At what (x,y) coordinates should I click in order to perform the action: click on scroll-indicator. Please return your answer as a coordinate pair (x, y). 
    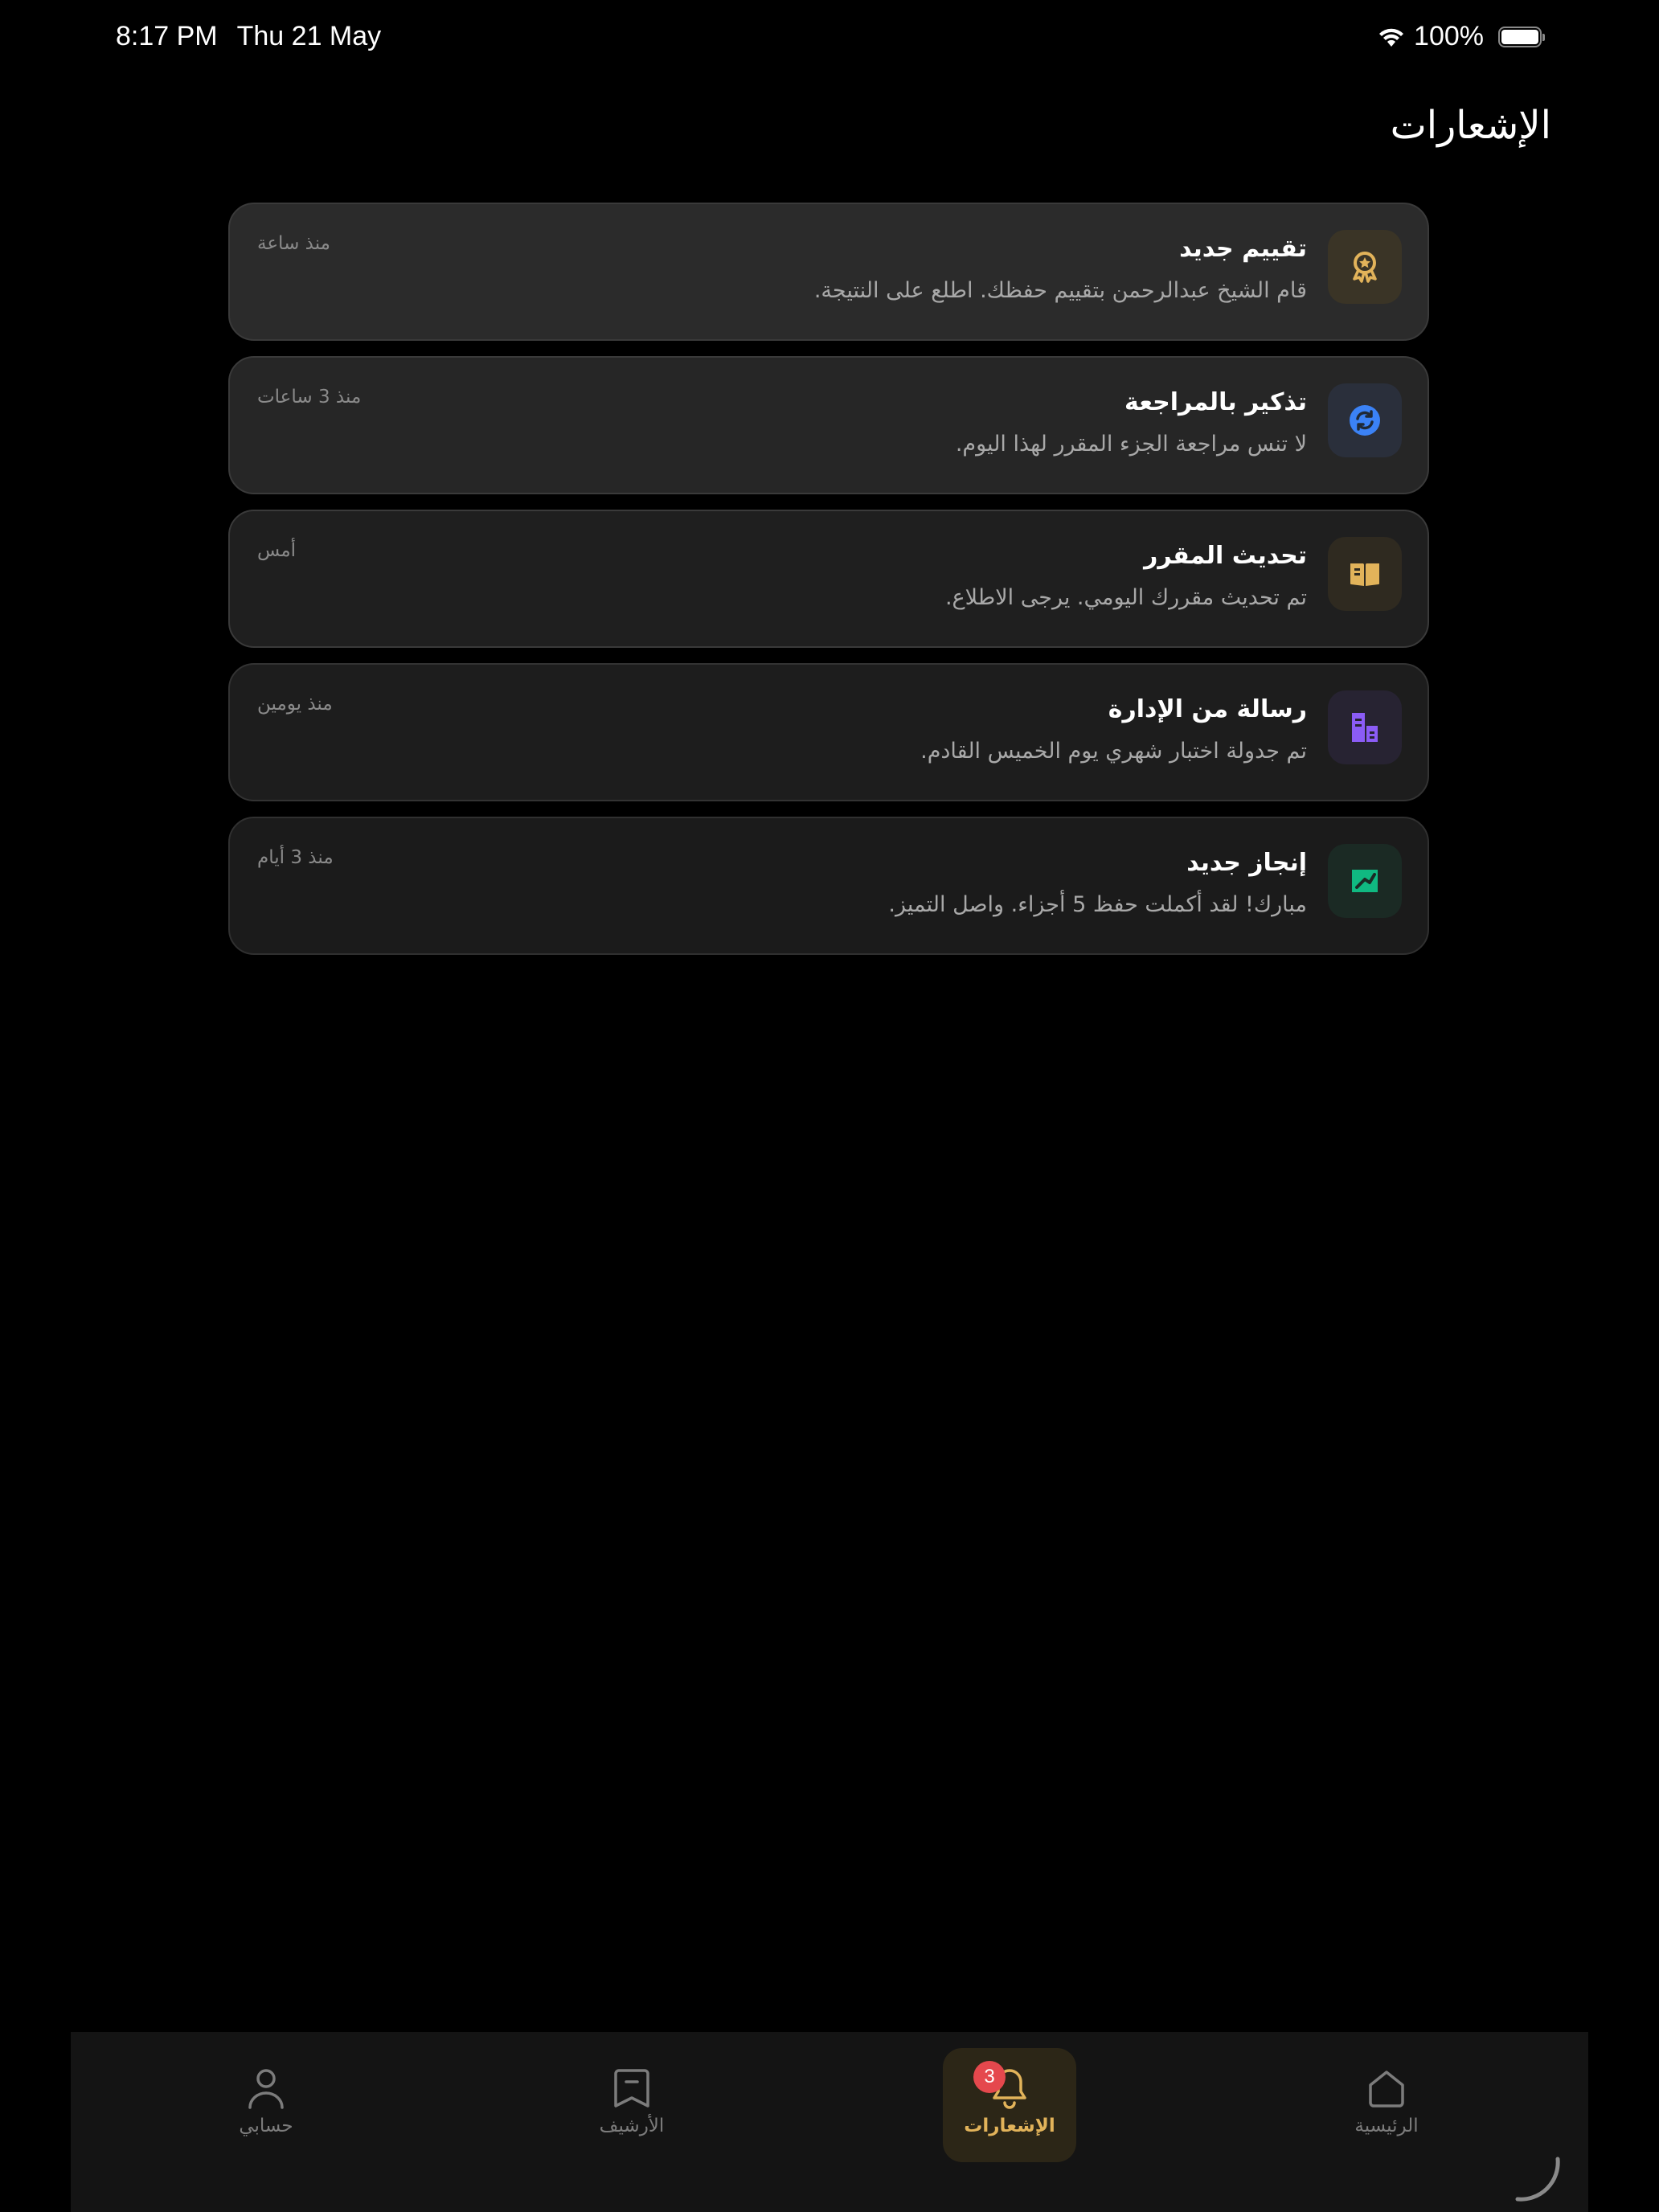
    Looking at the image, I should click on (1537, 2179).